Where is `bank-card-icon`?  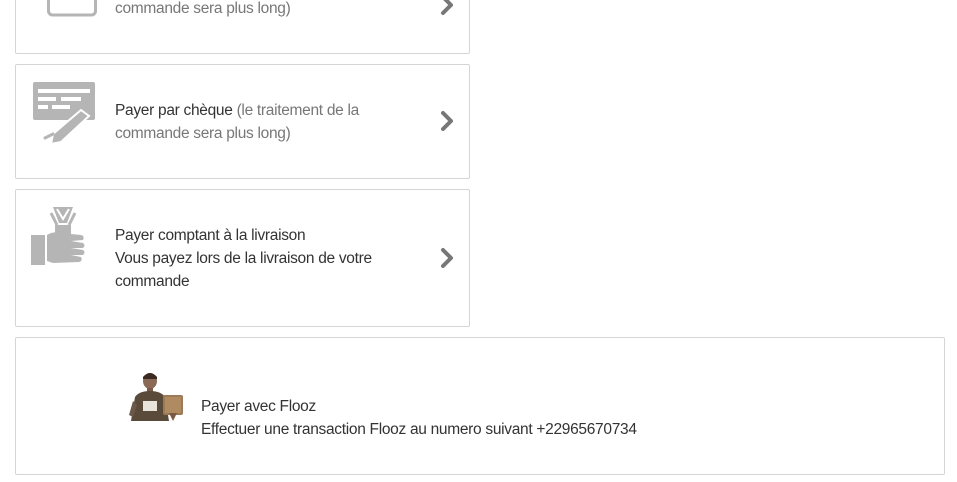 bank-card-icon is located at coordinates (72, 8).